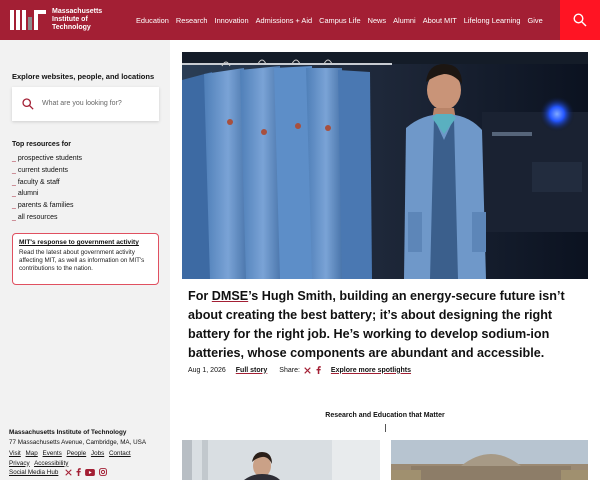 The image size is (600, 480). What do you see at coordinates (318, 370) in the screenshot?
I see `share-facebook-icon` at bounding box center [318, 370].